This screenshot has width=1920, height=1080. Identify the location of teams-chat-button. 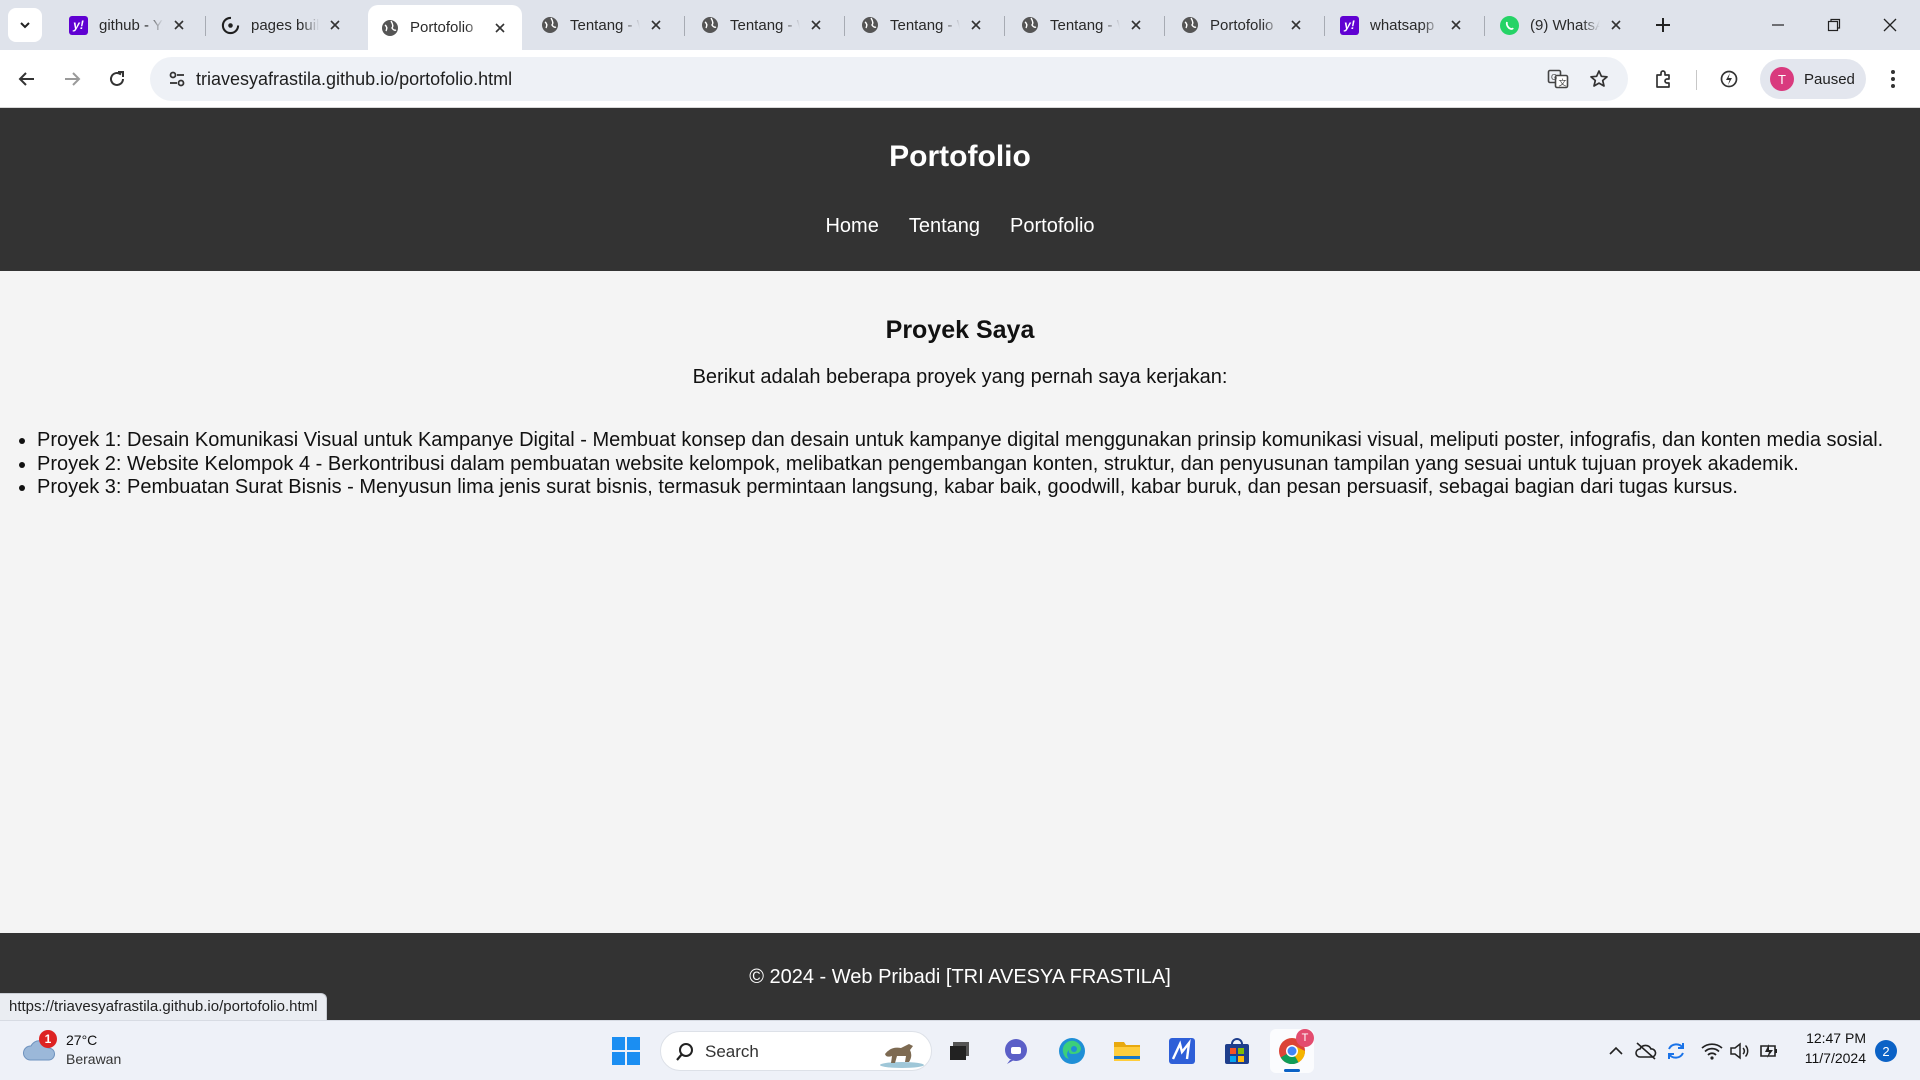
(1016, 1051).